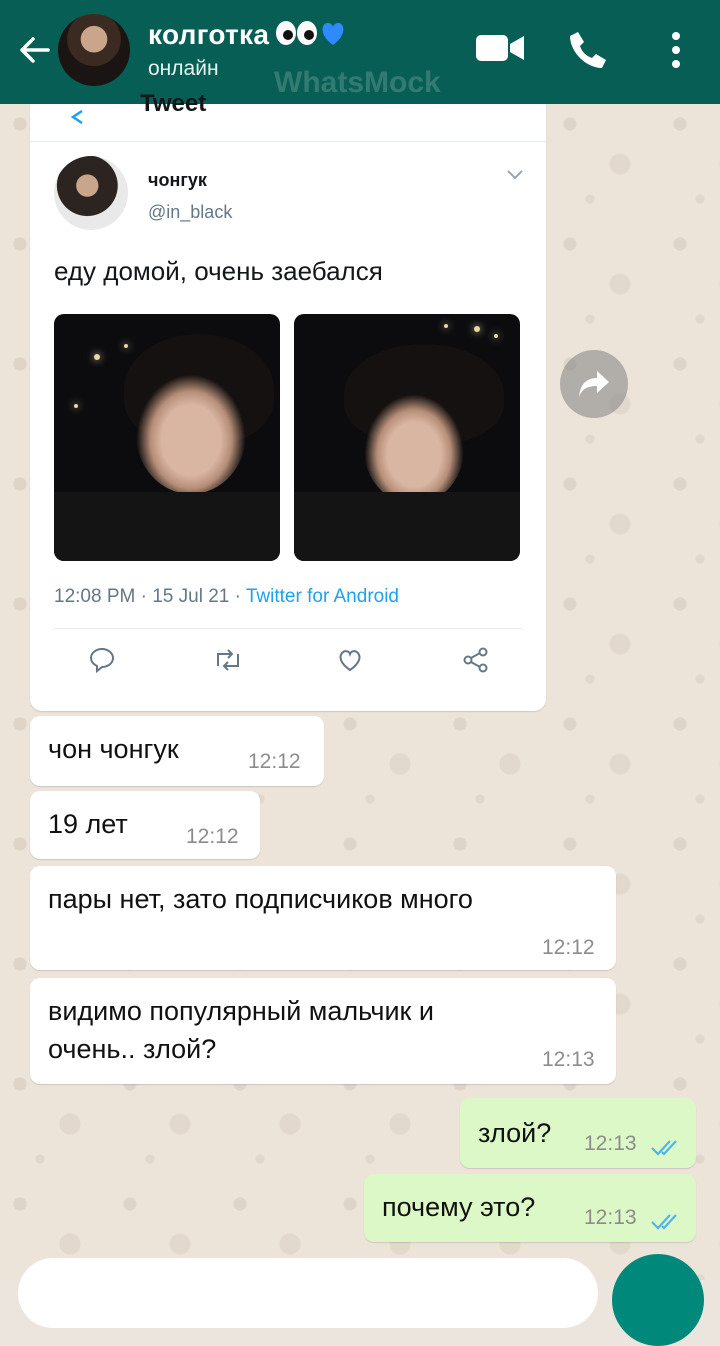 This screenshot has width=720, height=1346. I want to click on share-icon, so click(476, 662).